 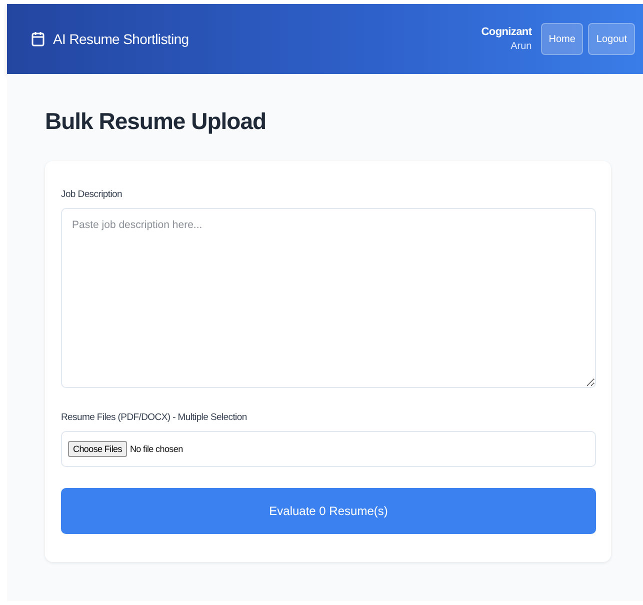 I want to click on calendar-icon, so click(x=38, y=39).